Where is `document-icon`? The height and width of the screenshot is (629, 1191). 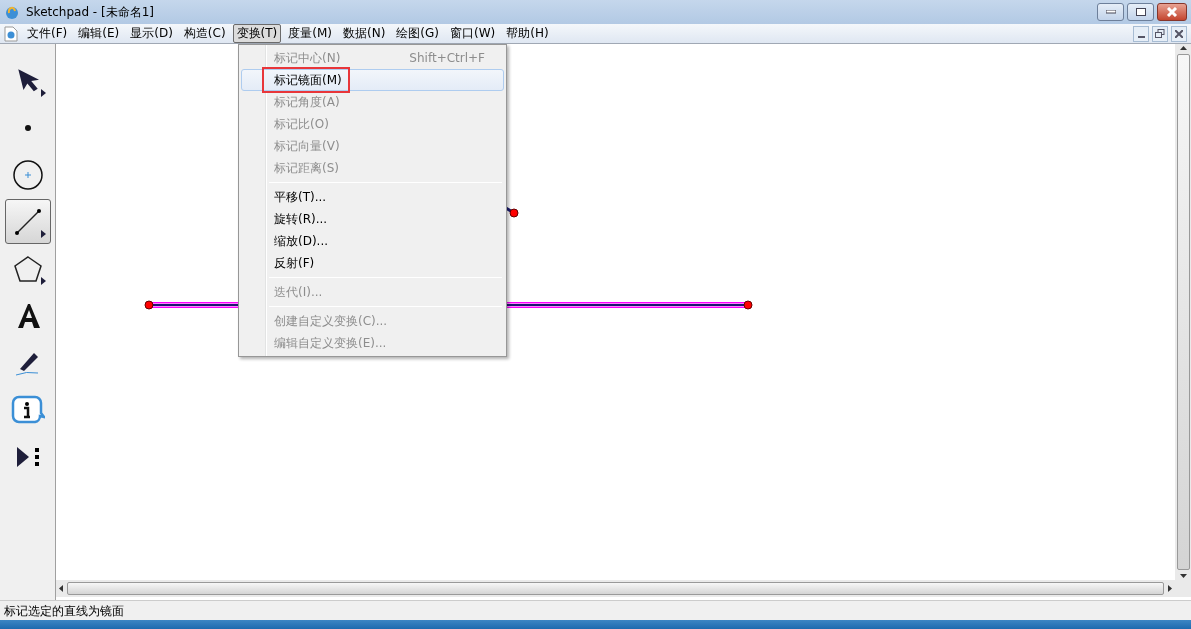
document-icon is located at coordinates (11, 33).